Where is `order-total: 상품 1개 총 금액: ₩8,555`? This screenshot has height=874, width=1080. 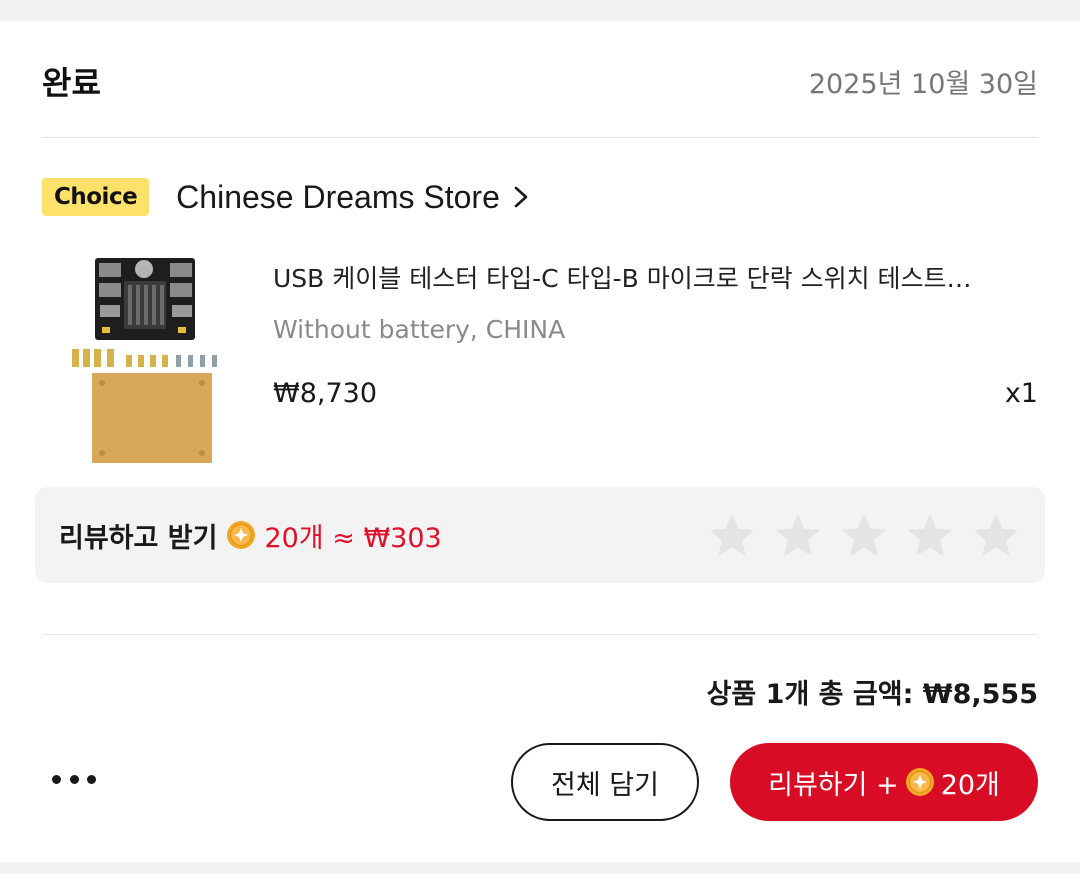 order-total: 상품 1개 총 금액: ₩8,555 is located at coordinates (872, 694).